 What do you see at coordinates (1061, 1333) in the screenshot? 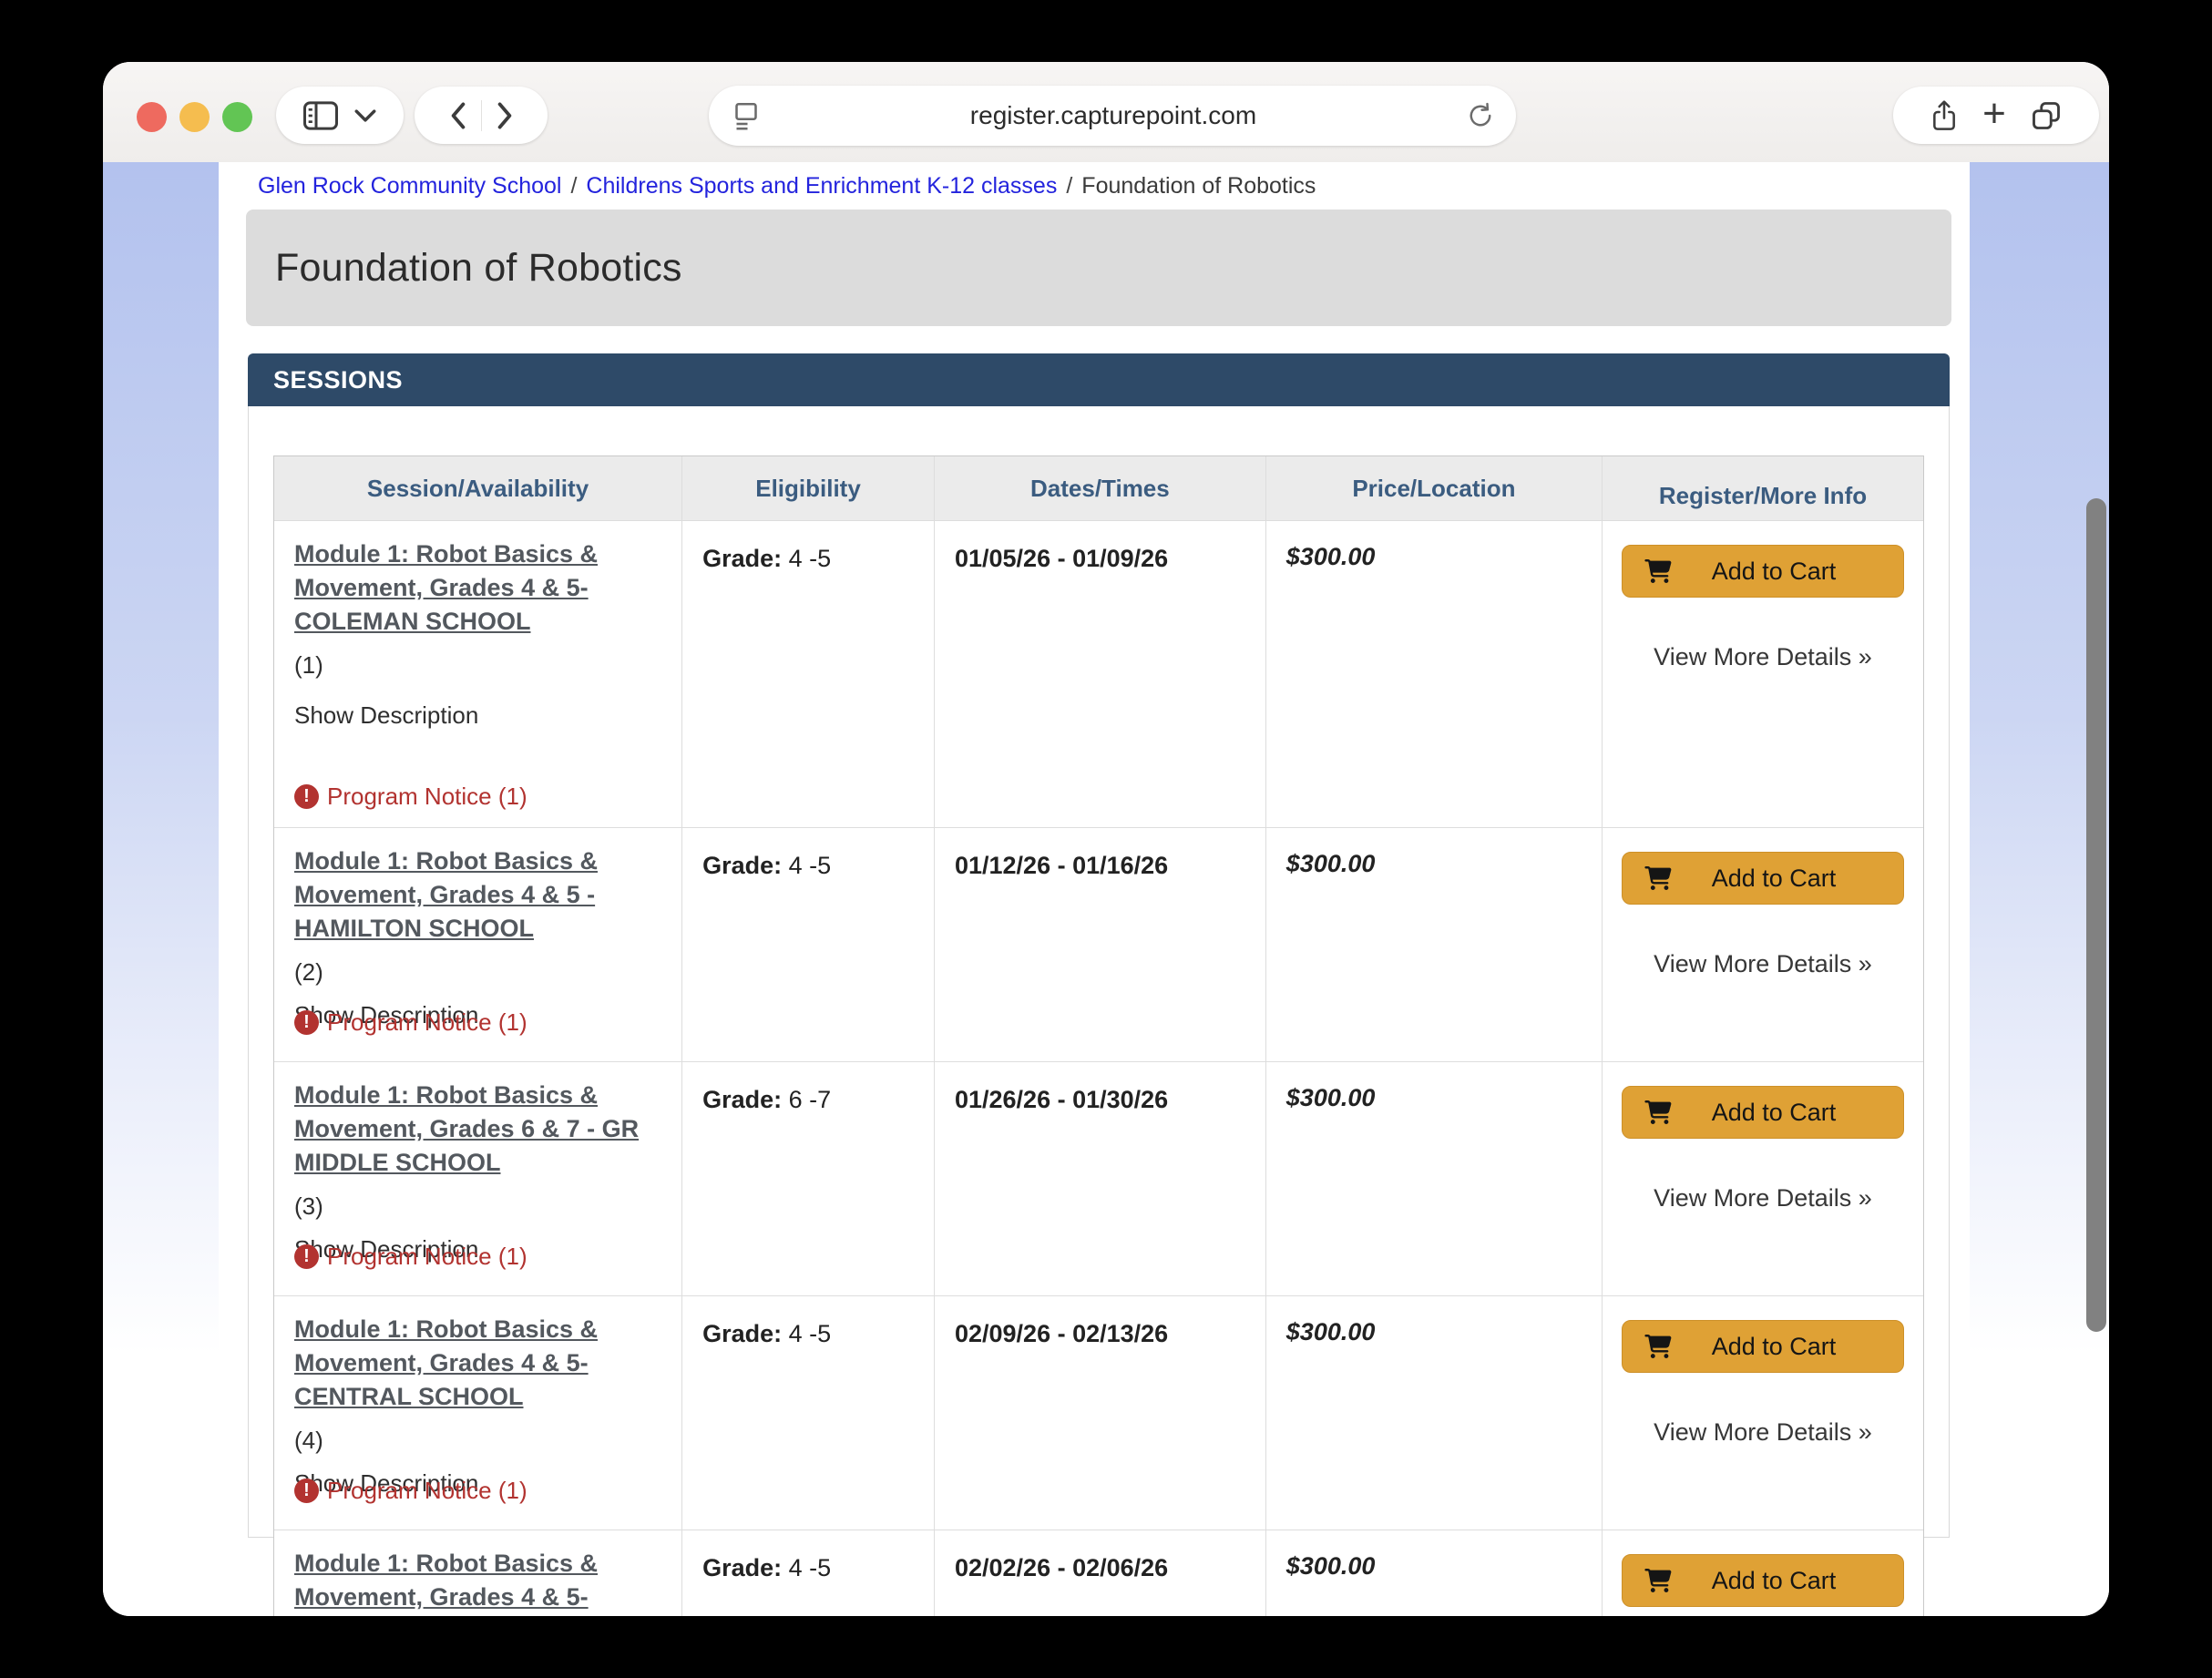
I see `date-range: 02/09/26 - 02/13/26` at bounding box center [1061, 1333].